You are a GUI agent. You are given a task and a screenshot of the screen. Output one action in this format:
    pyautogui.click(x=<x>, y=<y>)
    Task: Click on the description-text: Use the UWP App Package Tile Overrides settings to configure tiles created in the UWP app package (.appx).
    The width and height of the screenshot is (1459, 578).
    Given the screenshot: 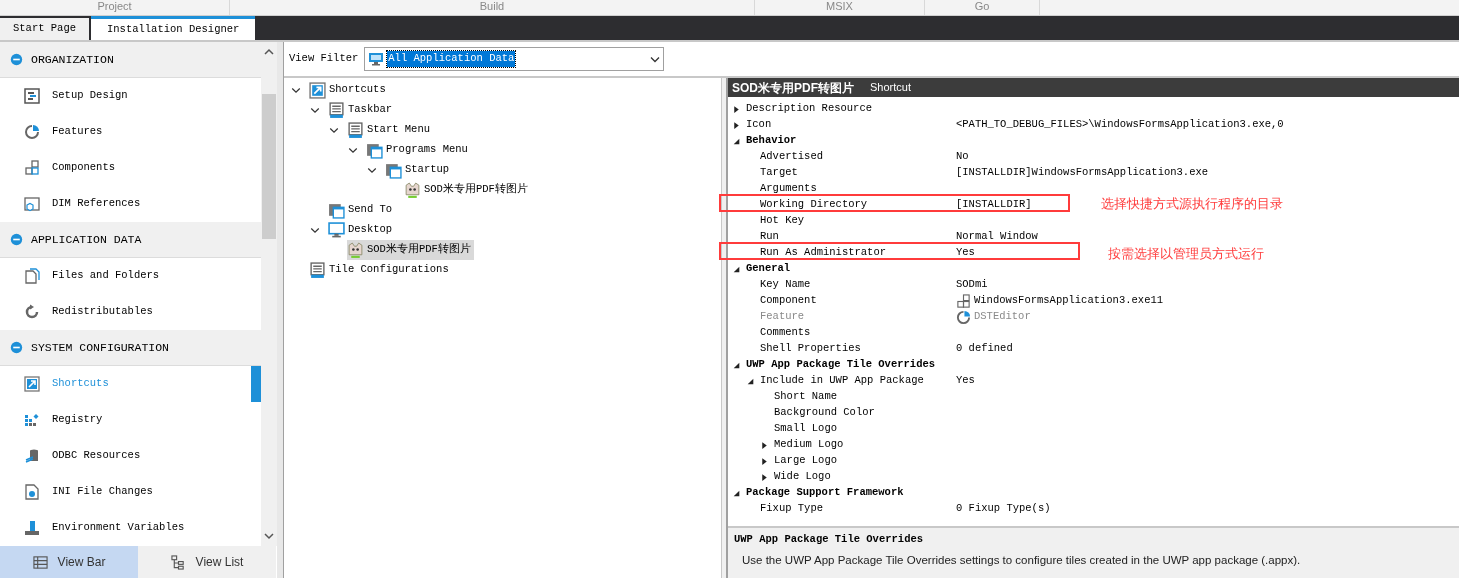 What is the action you would take?
    pyautogui.click(x=1021, y=560)
    